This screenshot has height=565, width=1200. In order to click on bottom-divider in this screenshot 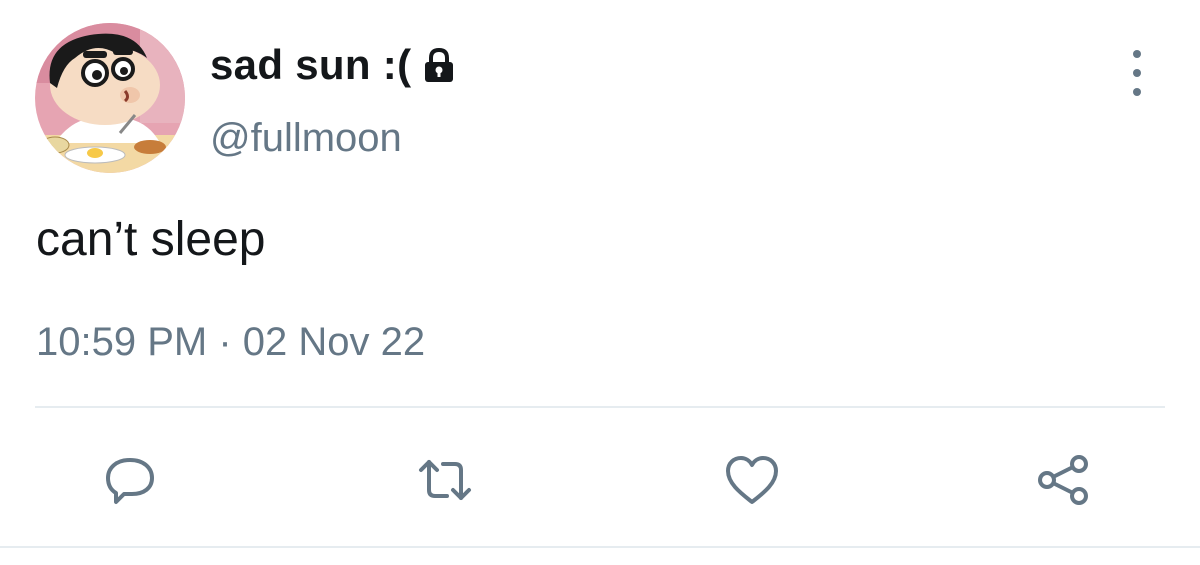, I will do `click(600, 547)`.